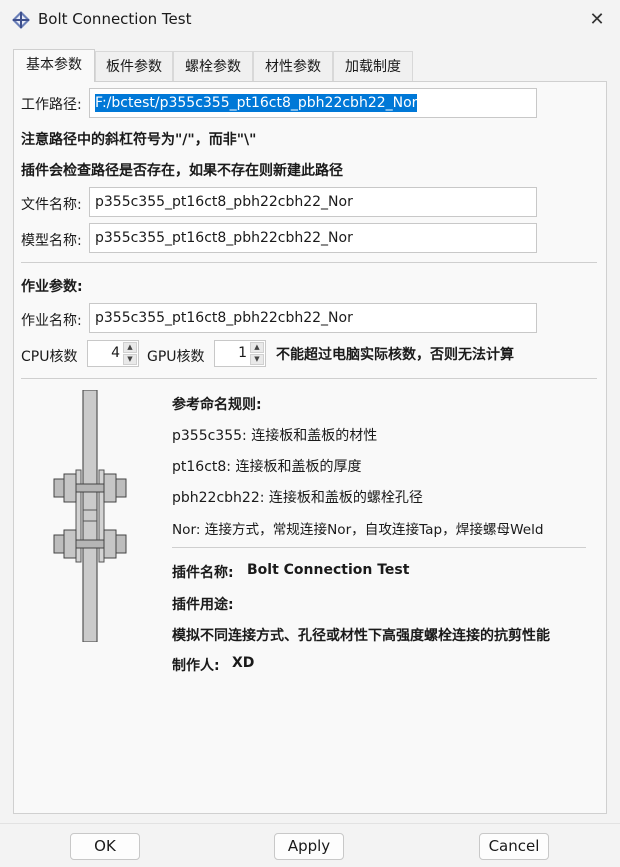  I want to click on plugin-purpose-label: 插件用途:, so click(203, 605).